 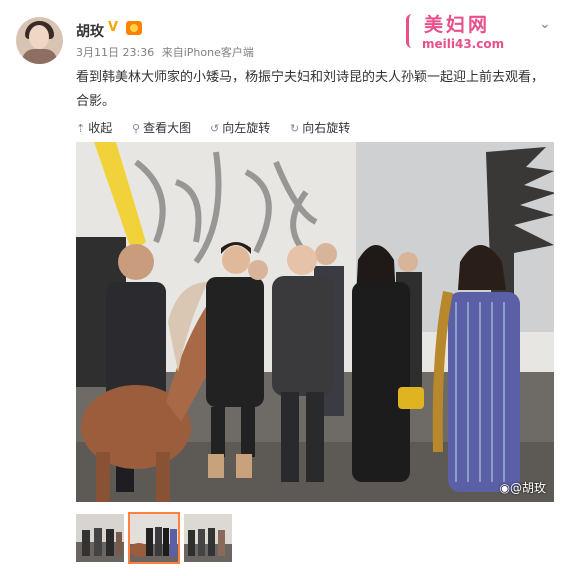 I want to click on post-meta: 3月11日 23:36 来自iPhone客户端, so click(x=167, y=52).